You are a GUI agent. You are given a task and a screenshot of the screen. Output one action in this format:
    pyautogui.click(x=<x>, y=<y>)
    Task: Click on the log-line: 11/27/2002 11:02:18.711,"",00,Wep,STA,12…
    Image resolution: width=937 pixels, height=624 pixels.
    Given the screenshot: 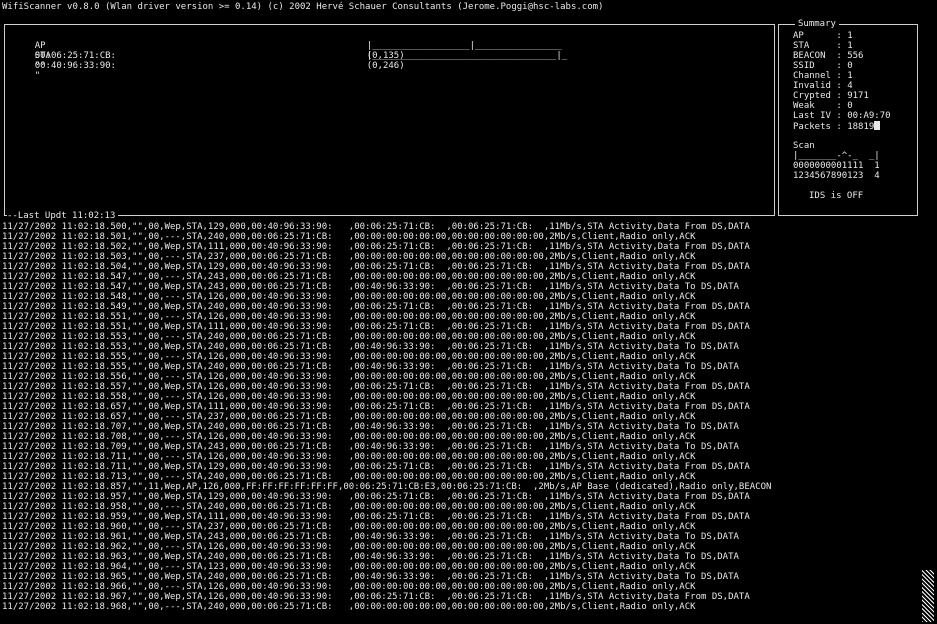 What is the action you would take?
    pyautogui.click(x=376, y=467)
    